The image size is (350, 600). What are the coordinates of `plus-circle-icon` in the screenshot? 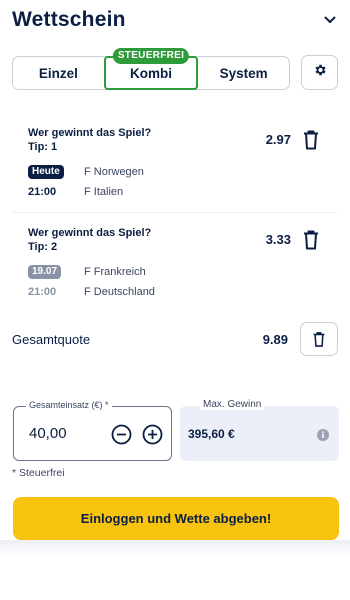 It's located at (152, 434).